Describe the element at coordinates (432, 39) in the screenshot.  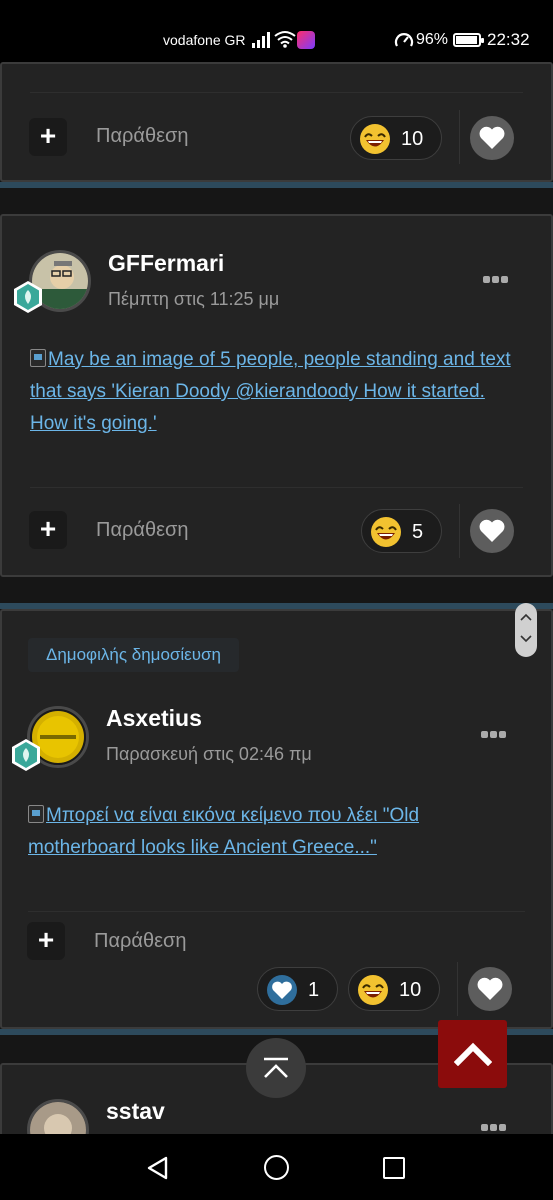
I see `battery-percent: 96%` at that location.